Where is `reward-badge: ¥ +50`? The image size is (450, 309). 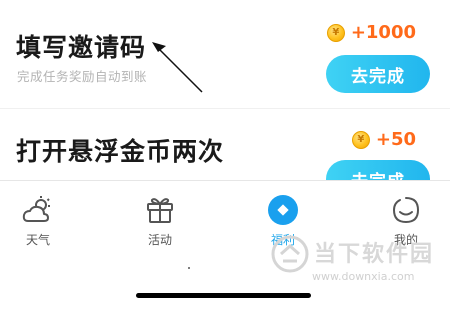 reward-badge: ¥ +50 is located at coordinates (383, 139).